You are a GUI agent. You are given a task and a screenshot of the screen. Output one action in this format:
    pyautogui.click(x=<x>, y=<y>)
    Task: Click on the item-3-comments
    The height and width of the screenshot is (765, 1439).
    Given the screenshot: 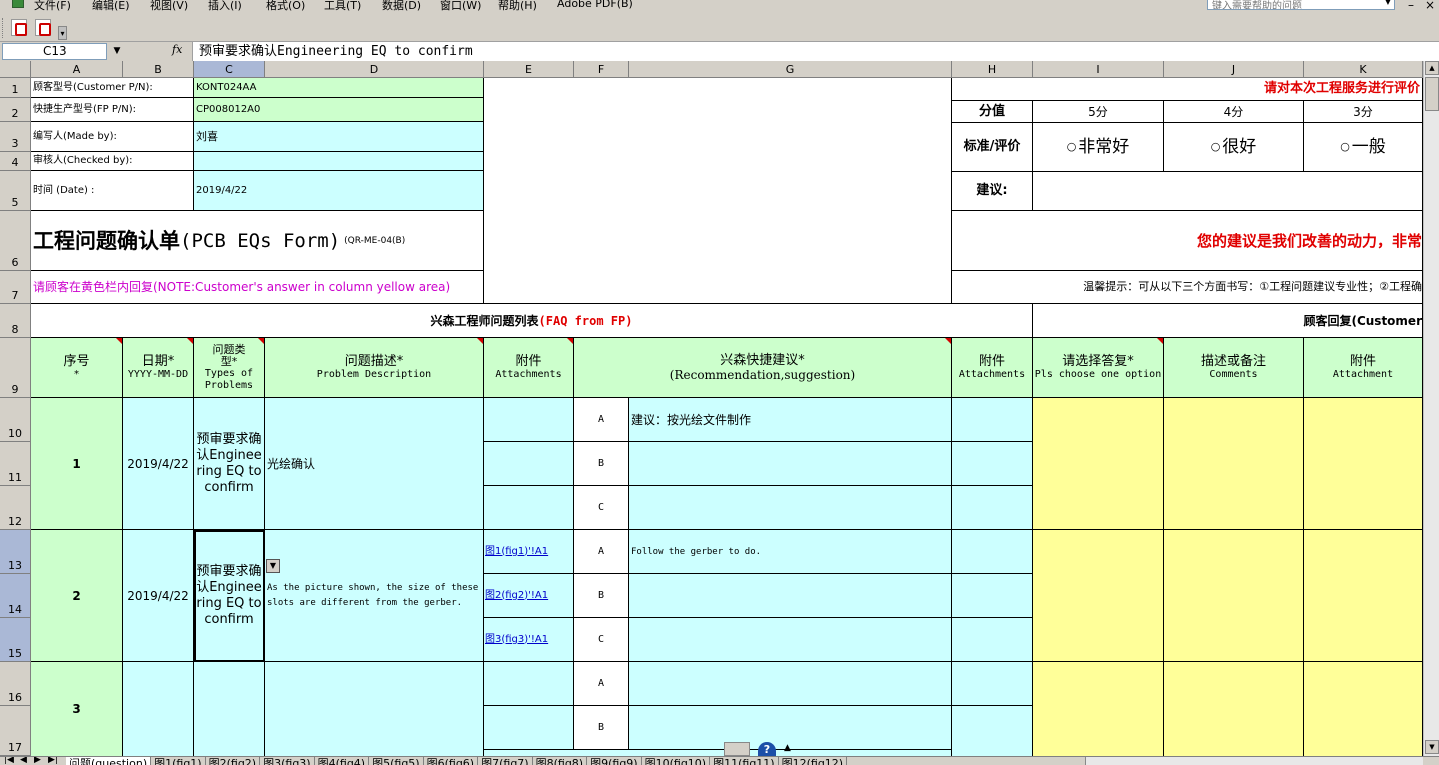 What is the action you would take?
    pyautogui.click(x=1234, y=709)
    